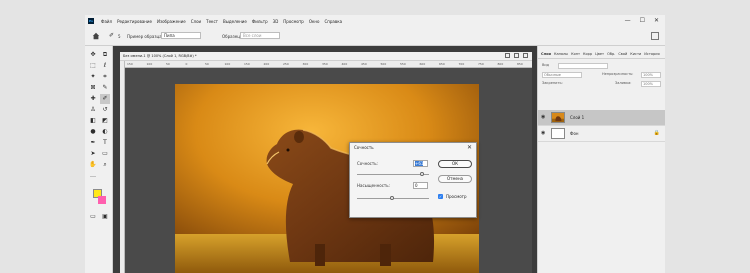 This screenshot has height=273, width=750. What do you see at coordinates (440, 196) in the screenshot?
I see `preview-checkbox: ✓` at bounding box center [440, 196].